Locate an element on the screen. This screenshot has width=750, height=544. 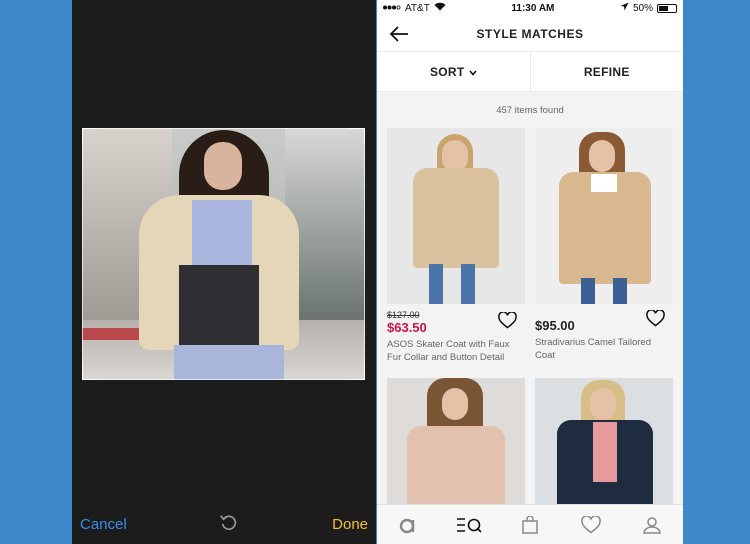
bottom-tab-bar is located at coordinates (530, 524).